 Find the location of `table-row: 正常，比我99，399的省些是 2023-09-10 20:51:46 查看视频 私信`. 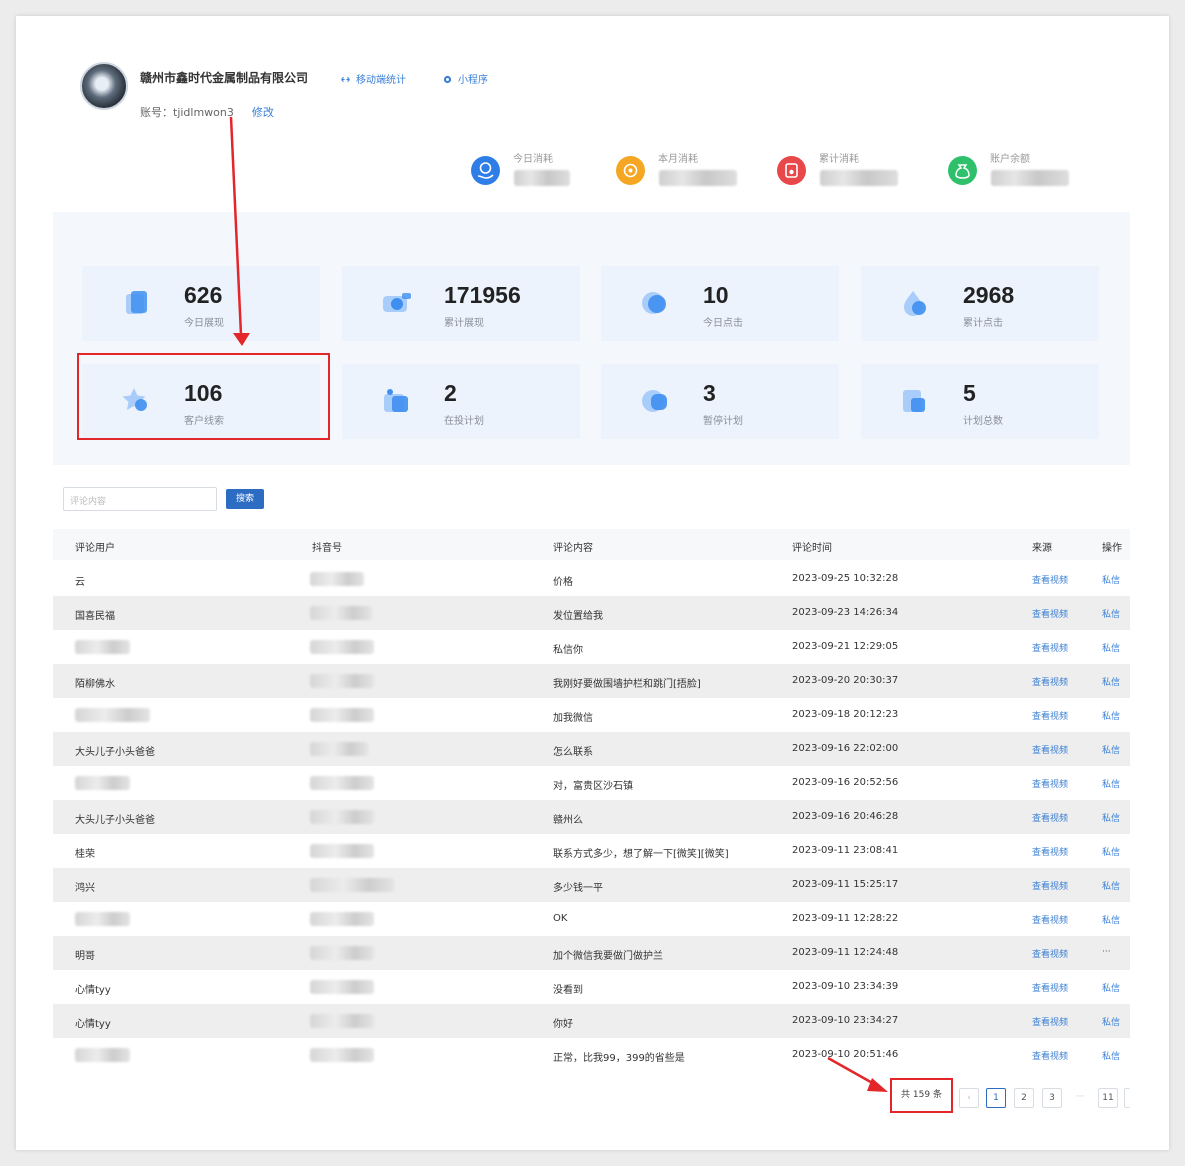

table-row: 正常，比我99，399的省些是 2023-09-10 20:51:46 查看视频 私信 is located at coordinates (591, 1055).